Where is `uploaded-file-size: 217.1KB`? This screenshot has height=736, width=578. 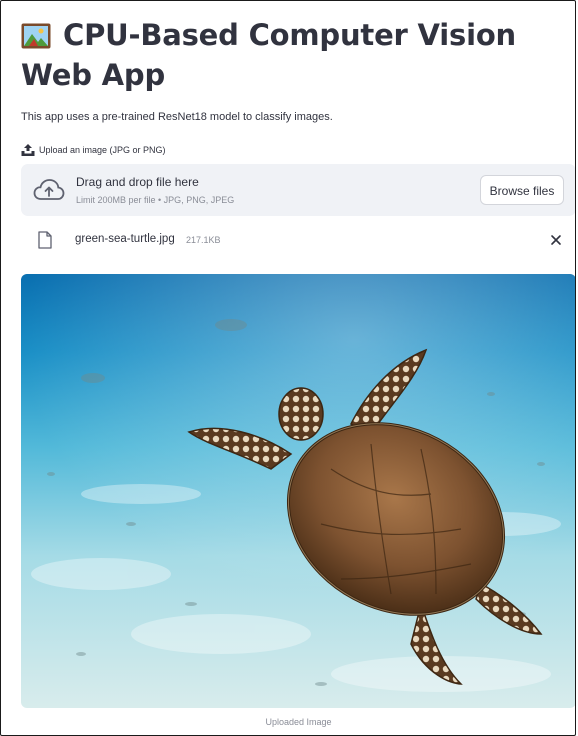
uploaded-file-size: 217.1KB is located at coordinates (203, 240).